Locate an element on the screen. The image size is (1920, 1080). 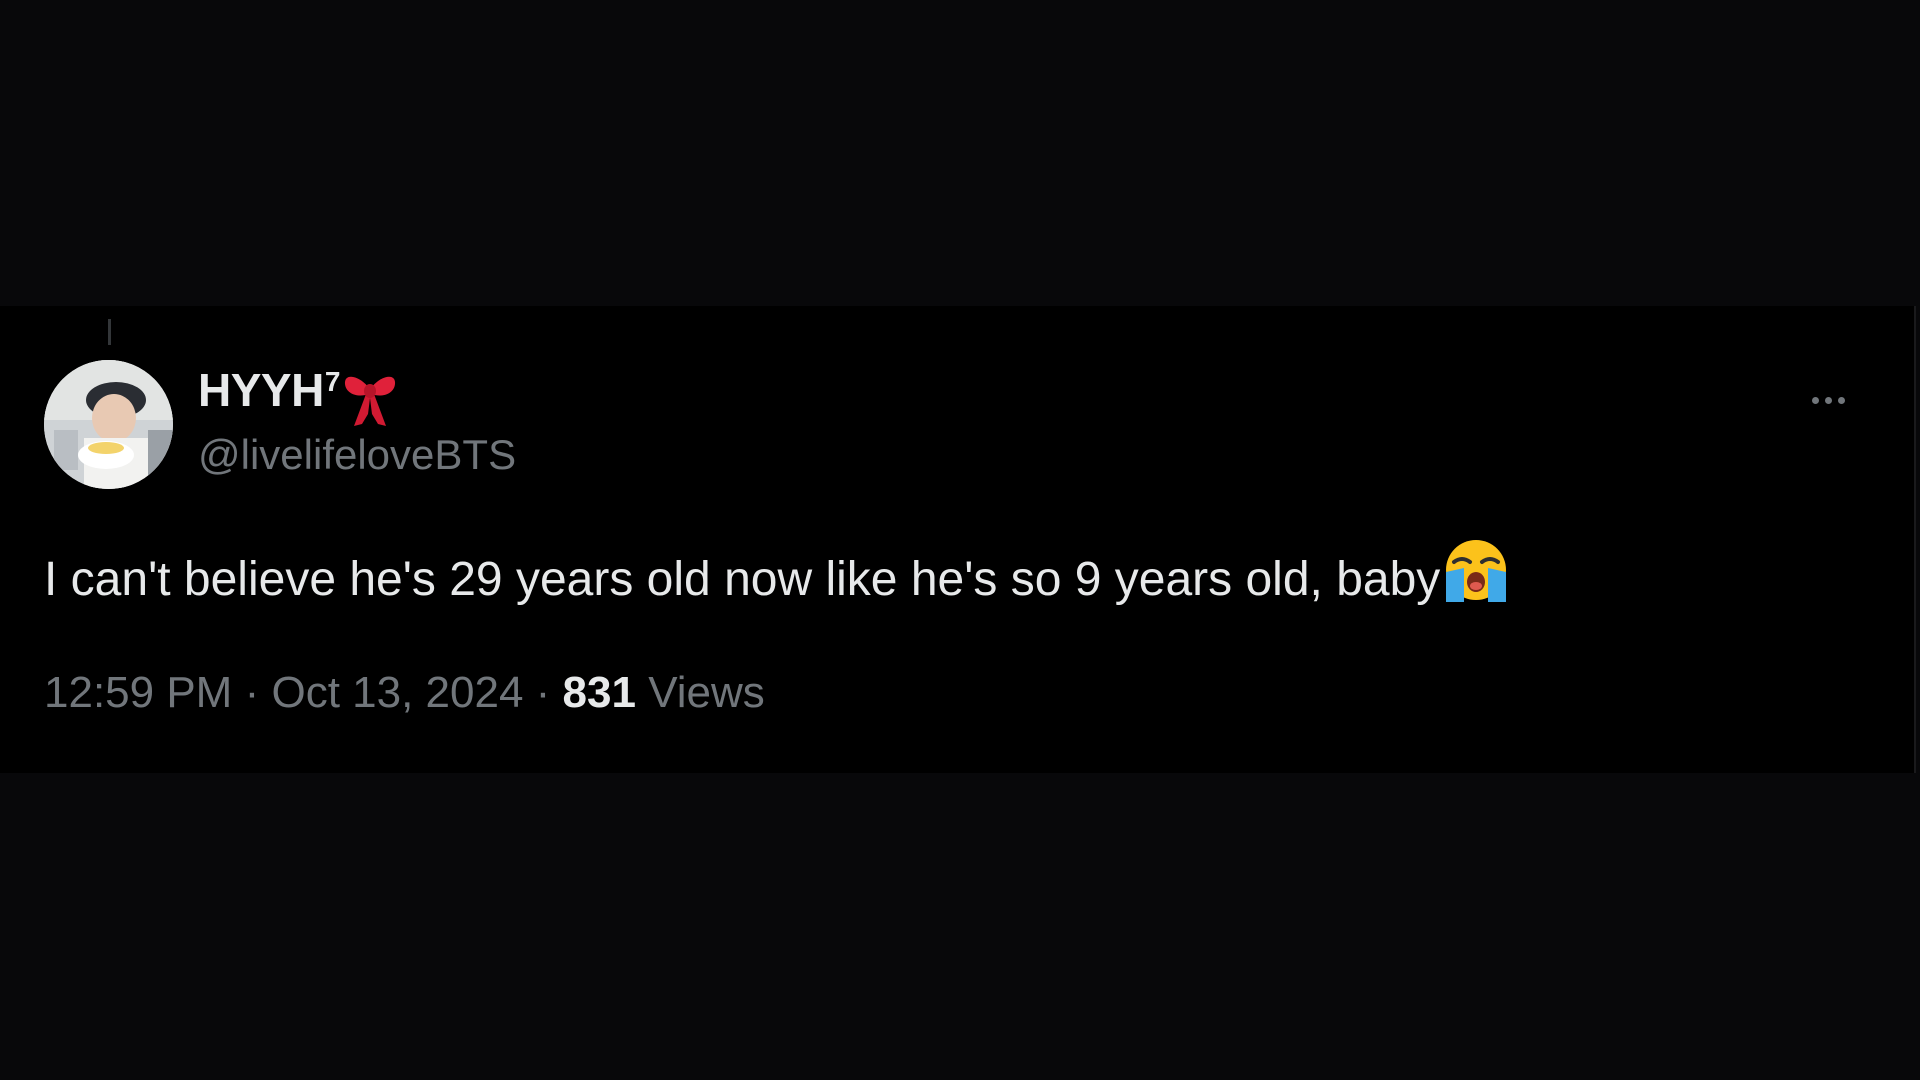
views-count: 831 is located at coordinates (599, 692).